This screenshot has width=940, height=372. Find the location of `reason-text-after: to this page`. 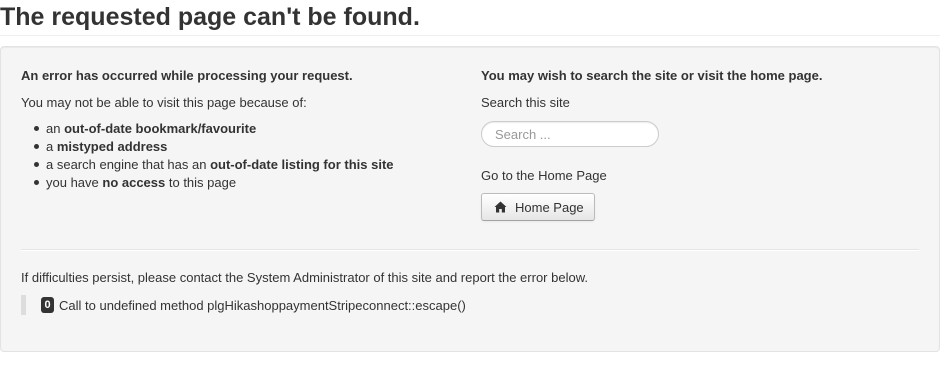

reason-text-after: to this page is located at coordinates (201, 182).